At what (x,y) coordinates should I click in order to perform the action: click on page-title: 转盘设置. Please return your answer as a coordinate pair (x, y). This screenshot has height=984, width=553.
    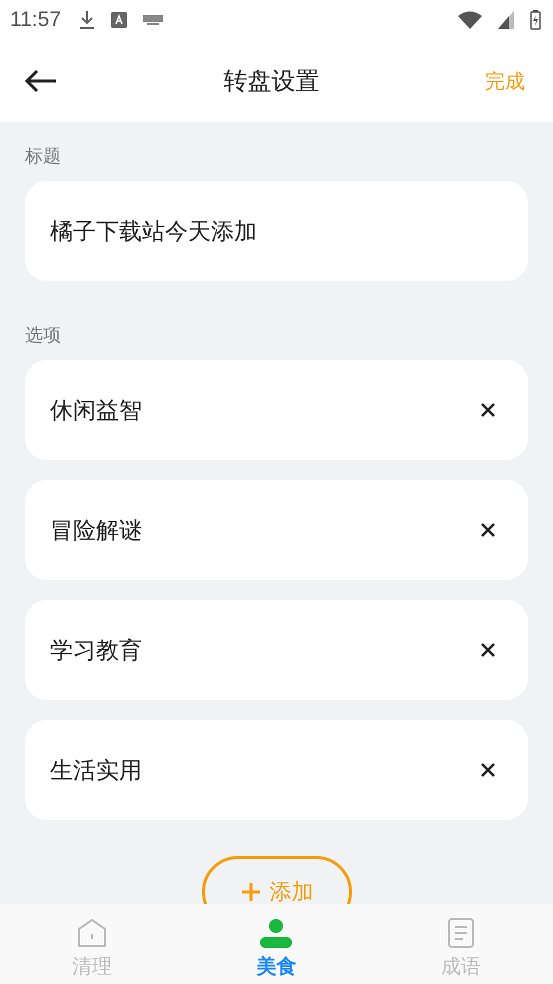
    Looking at the image, I should click on (272, 81).